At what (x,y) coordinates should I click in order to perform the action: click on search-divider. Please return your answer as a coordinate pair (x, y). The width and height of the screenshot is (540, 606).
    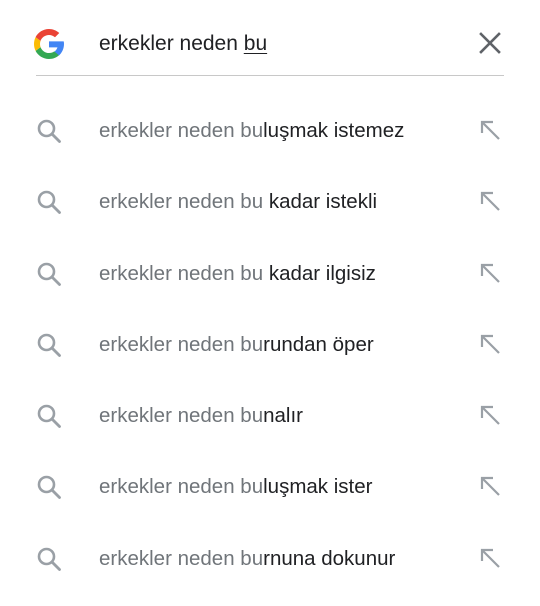
    Looking at the image, I should click on (270, 75).